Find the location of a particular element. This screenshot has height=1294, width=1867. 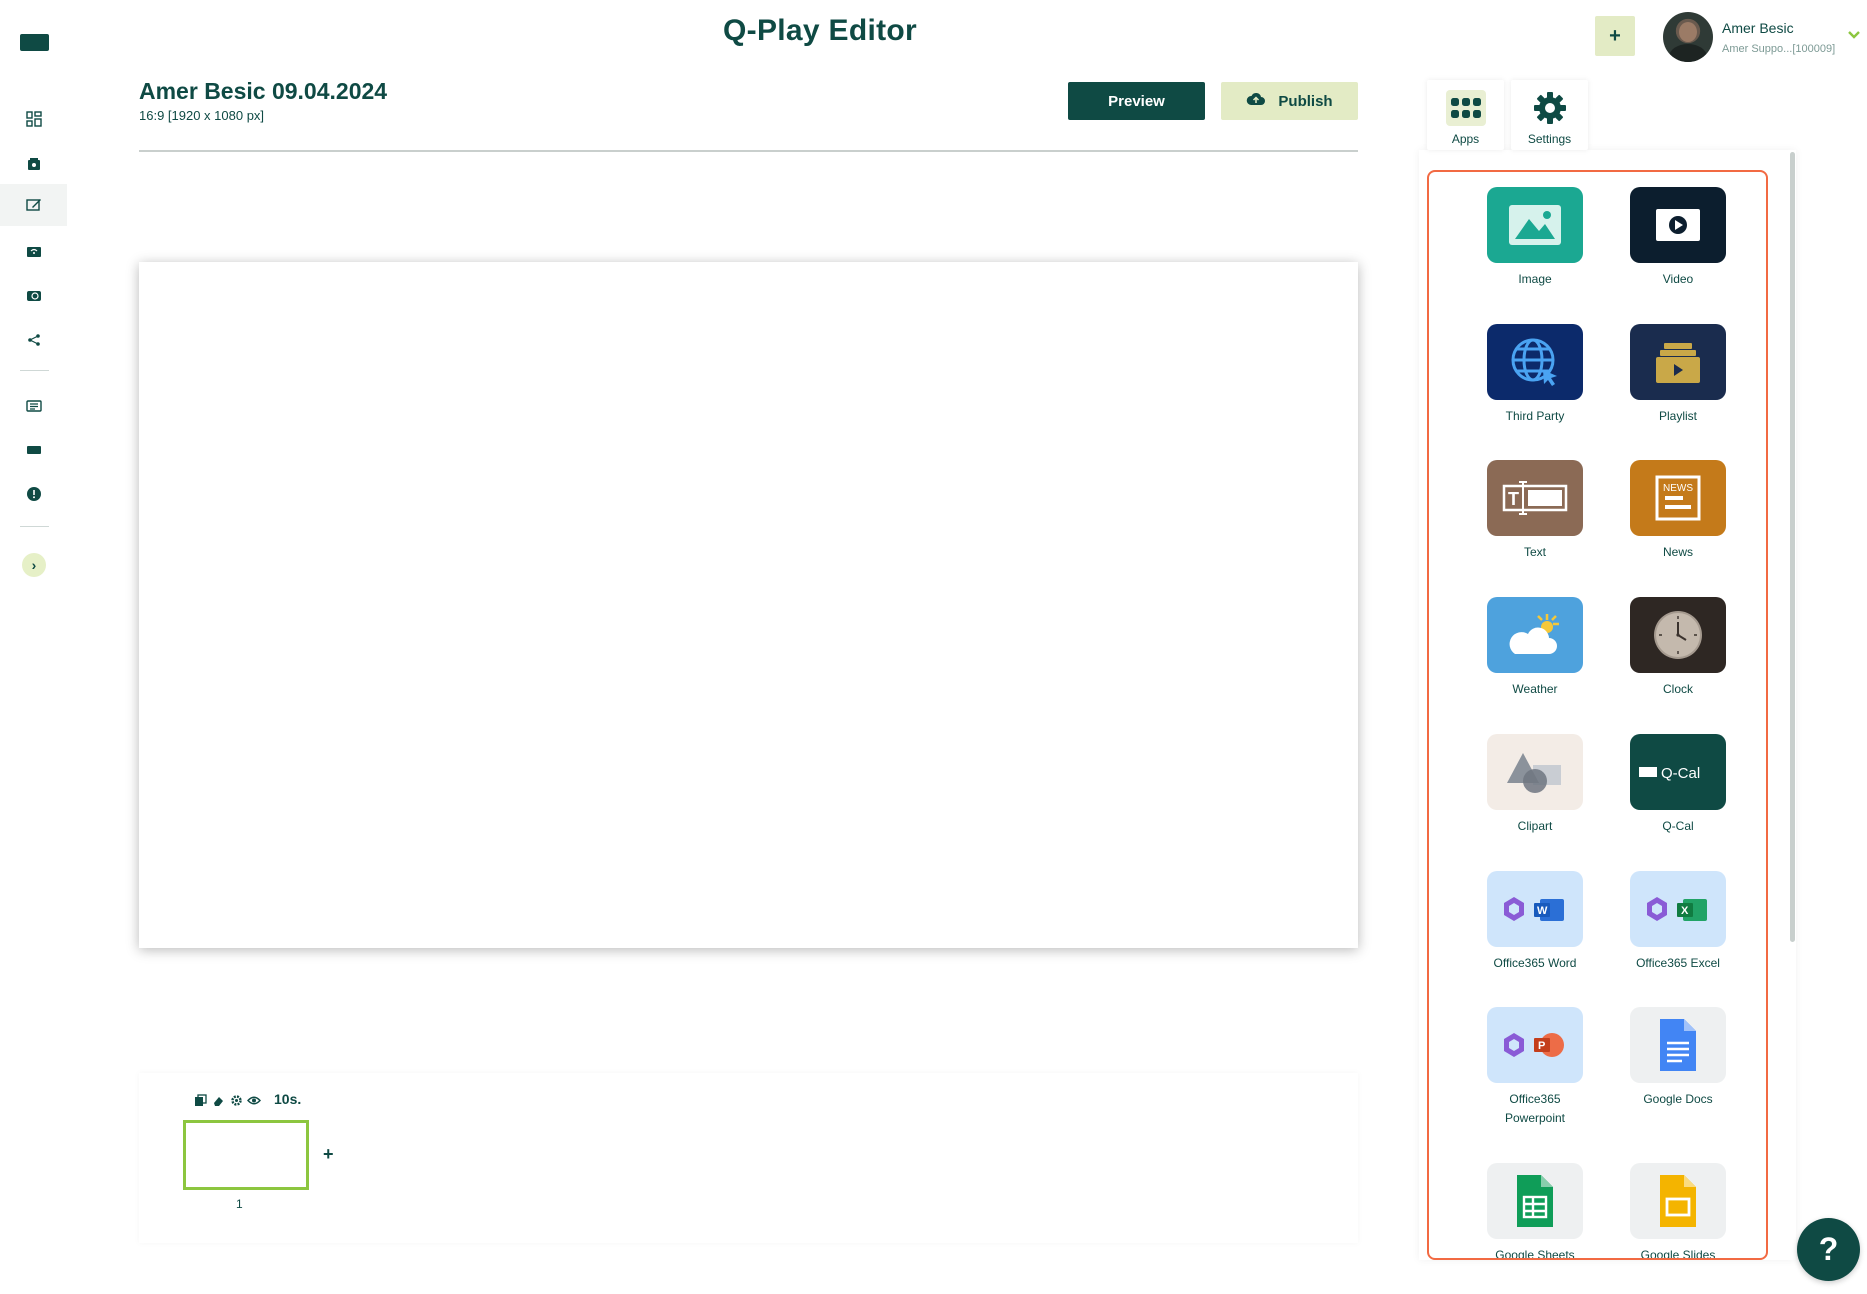

app-label: Weather is located at coordinates (1535, 689).